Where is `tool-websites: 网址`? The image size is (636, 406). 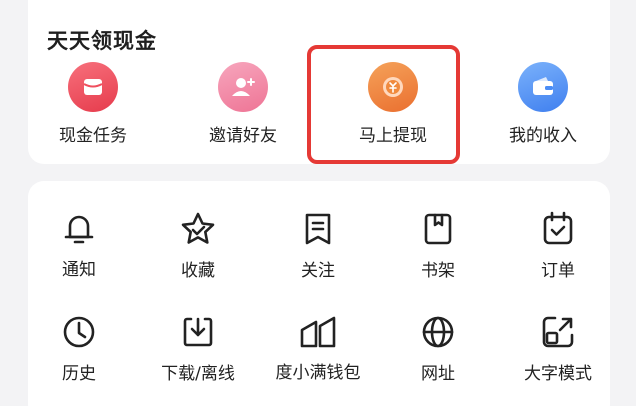 tool-websites: 网址 is located at coordinates (438, 348).